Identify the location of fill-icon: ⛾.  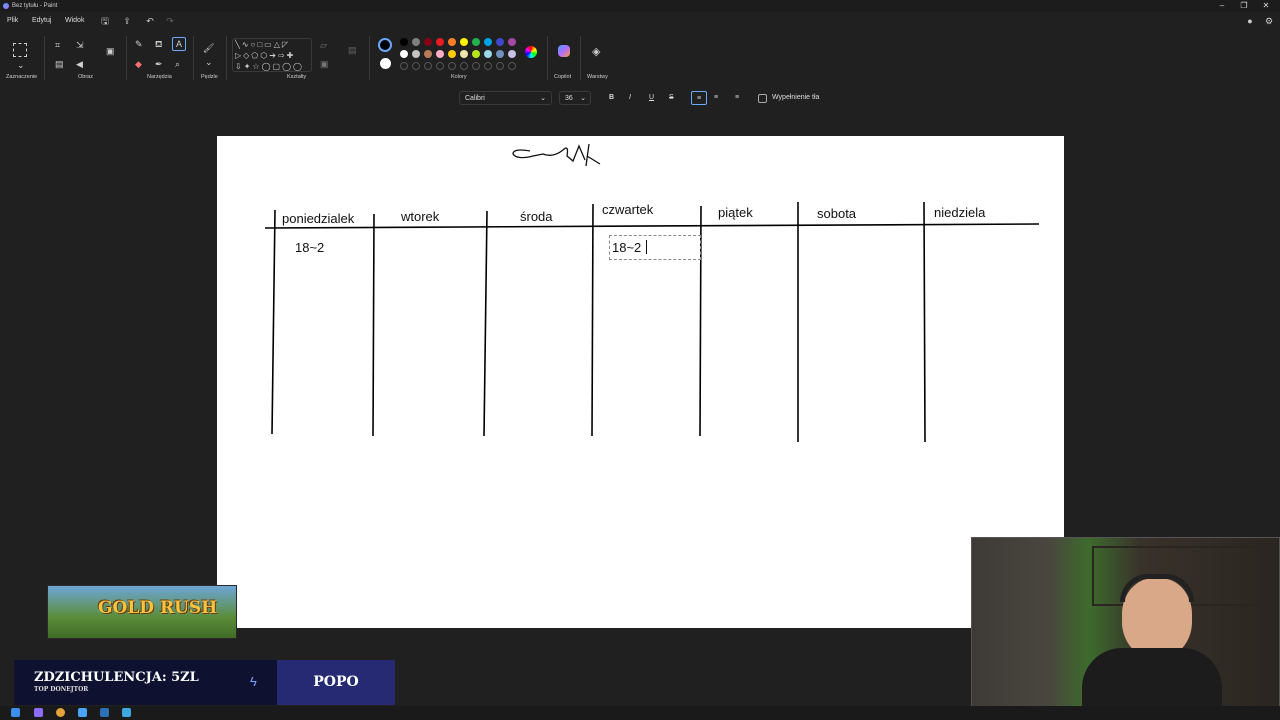
(158, 44).